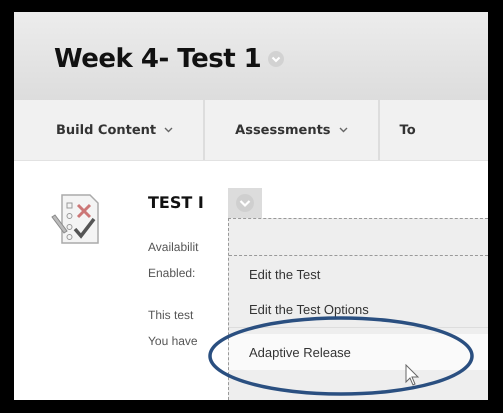 The width and height of the screenshot is (503, 413). What do you see at coordinates (358, 274) in the screenshot?
I see `menu-item: Edit the Test` at bounding box center [358, 274].